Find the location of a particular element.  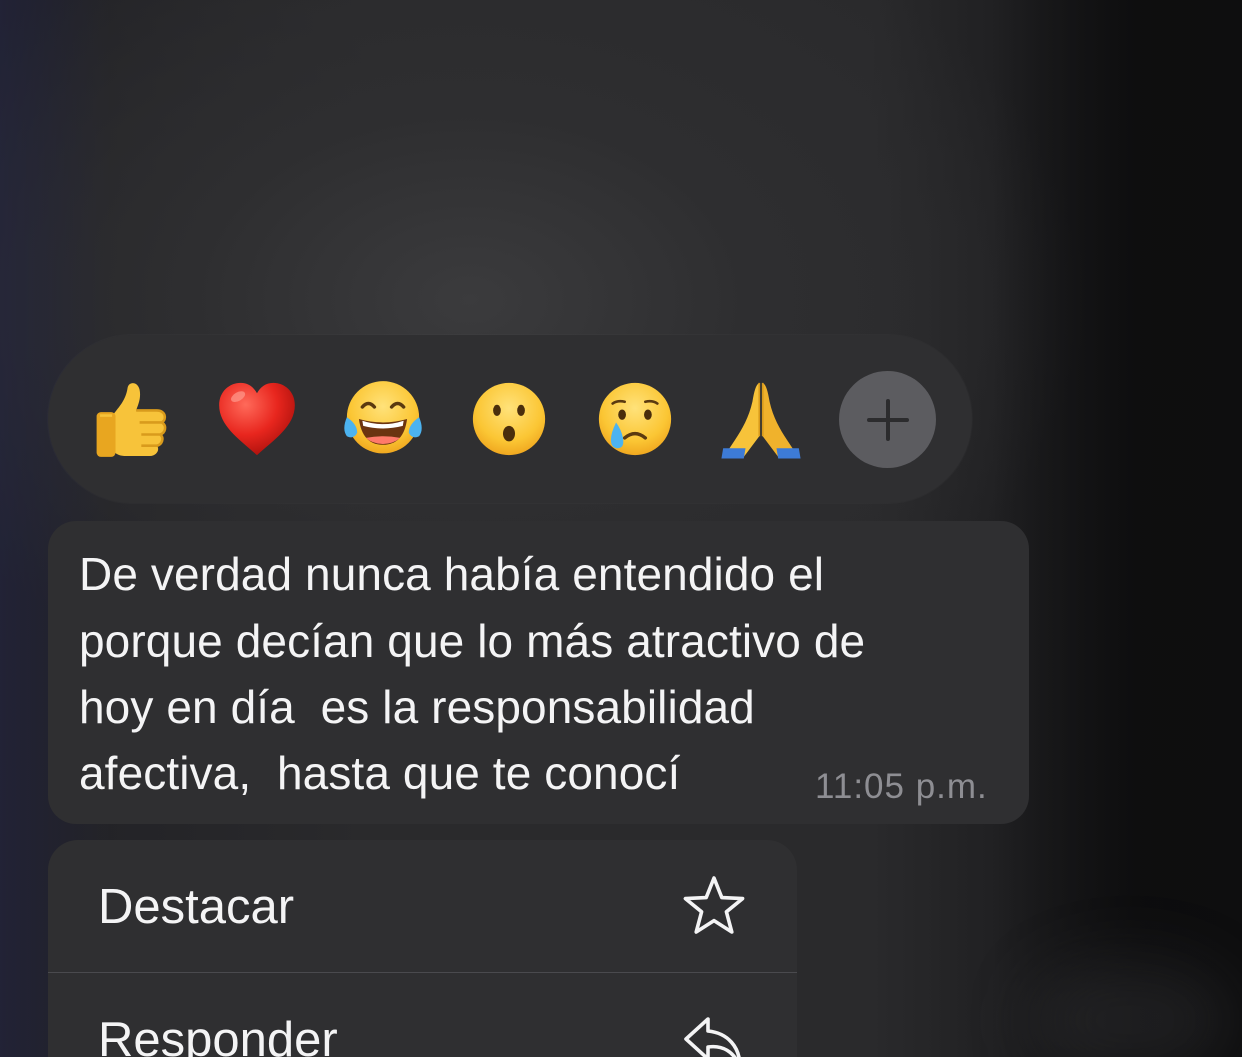

message-text-line: De verdad nunca había entendido el is located at coordinates (452, 574).